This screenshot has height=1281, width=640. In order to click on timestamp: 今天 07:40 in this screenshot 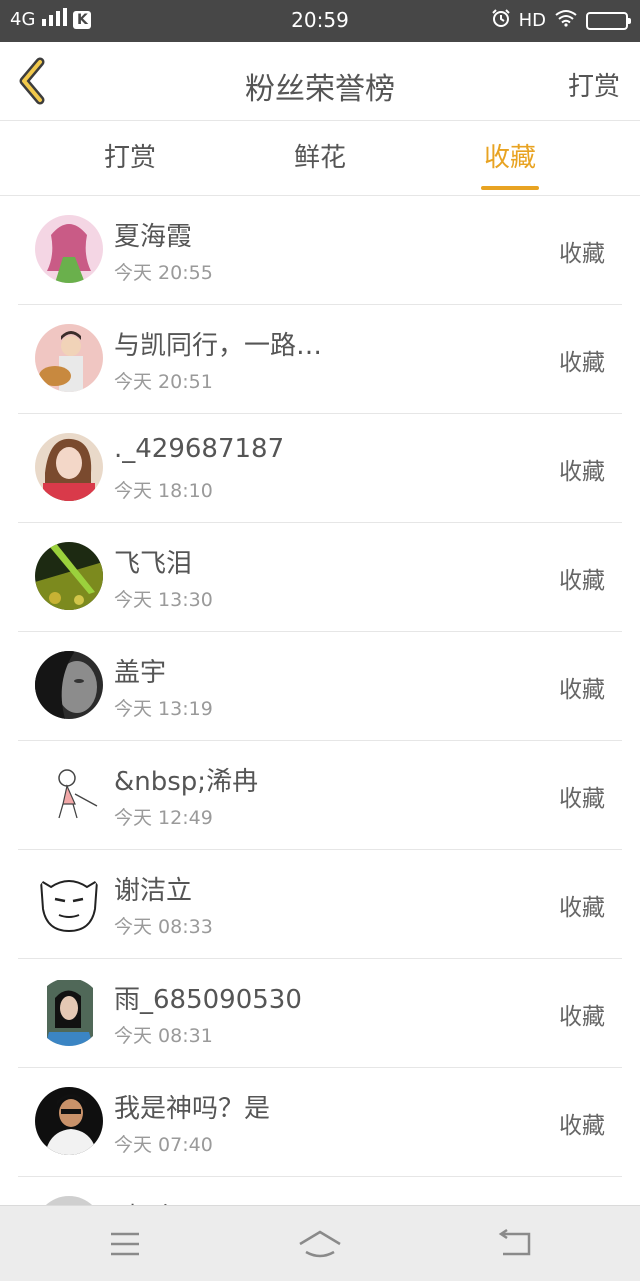, I will do `click(163, 1145)`.